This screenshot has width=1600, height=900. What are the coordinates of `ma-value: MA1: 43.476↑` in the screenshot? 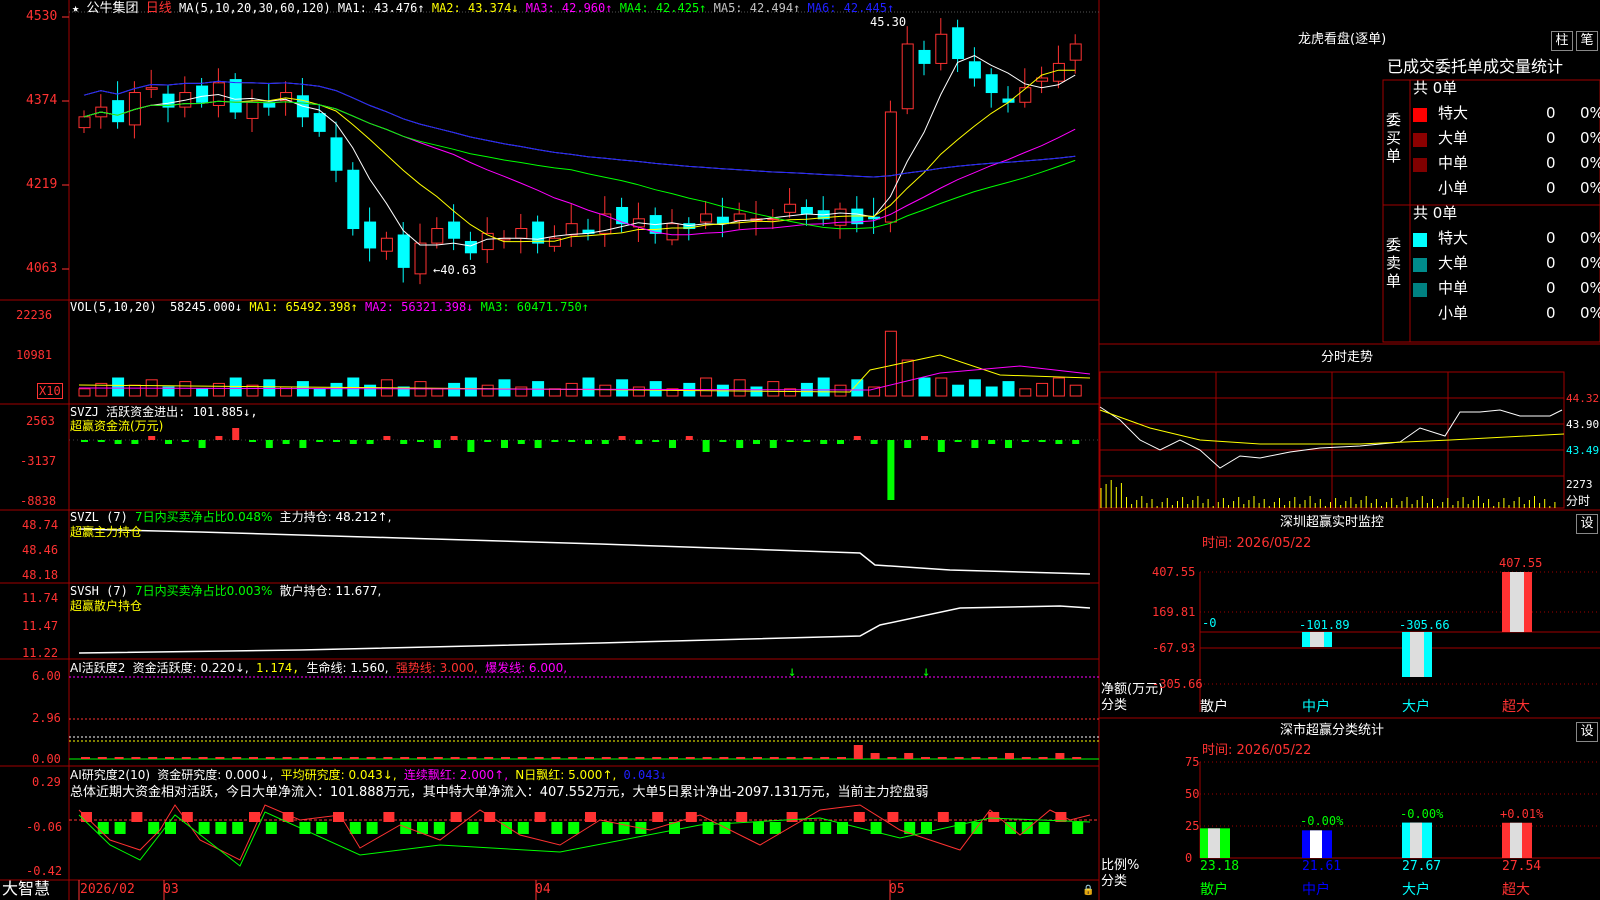 It's located at (381, 8).